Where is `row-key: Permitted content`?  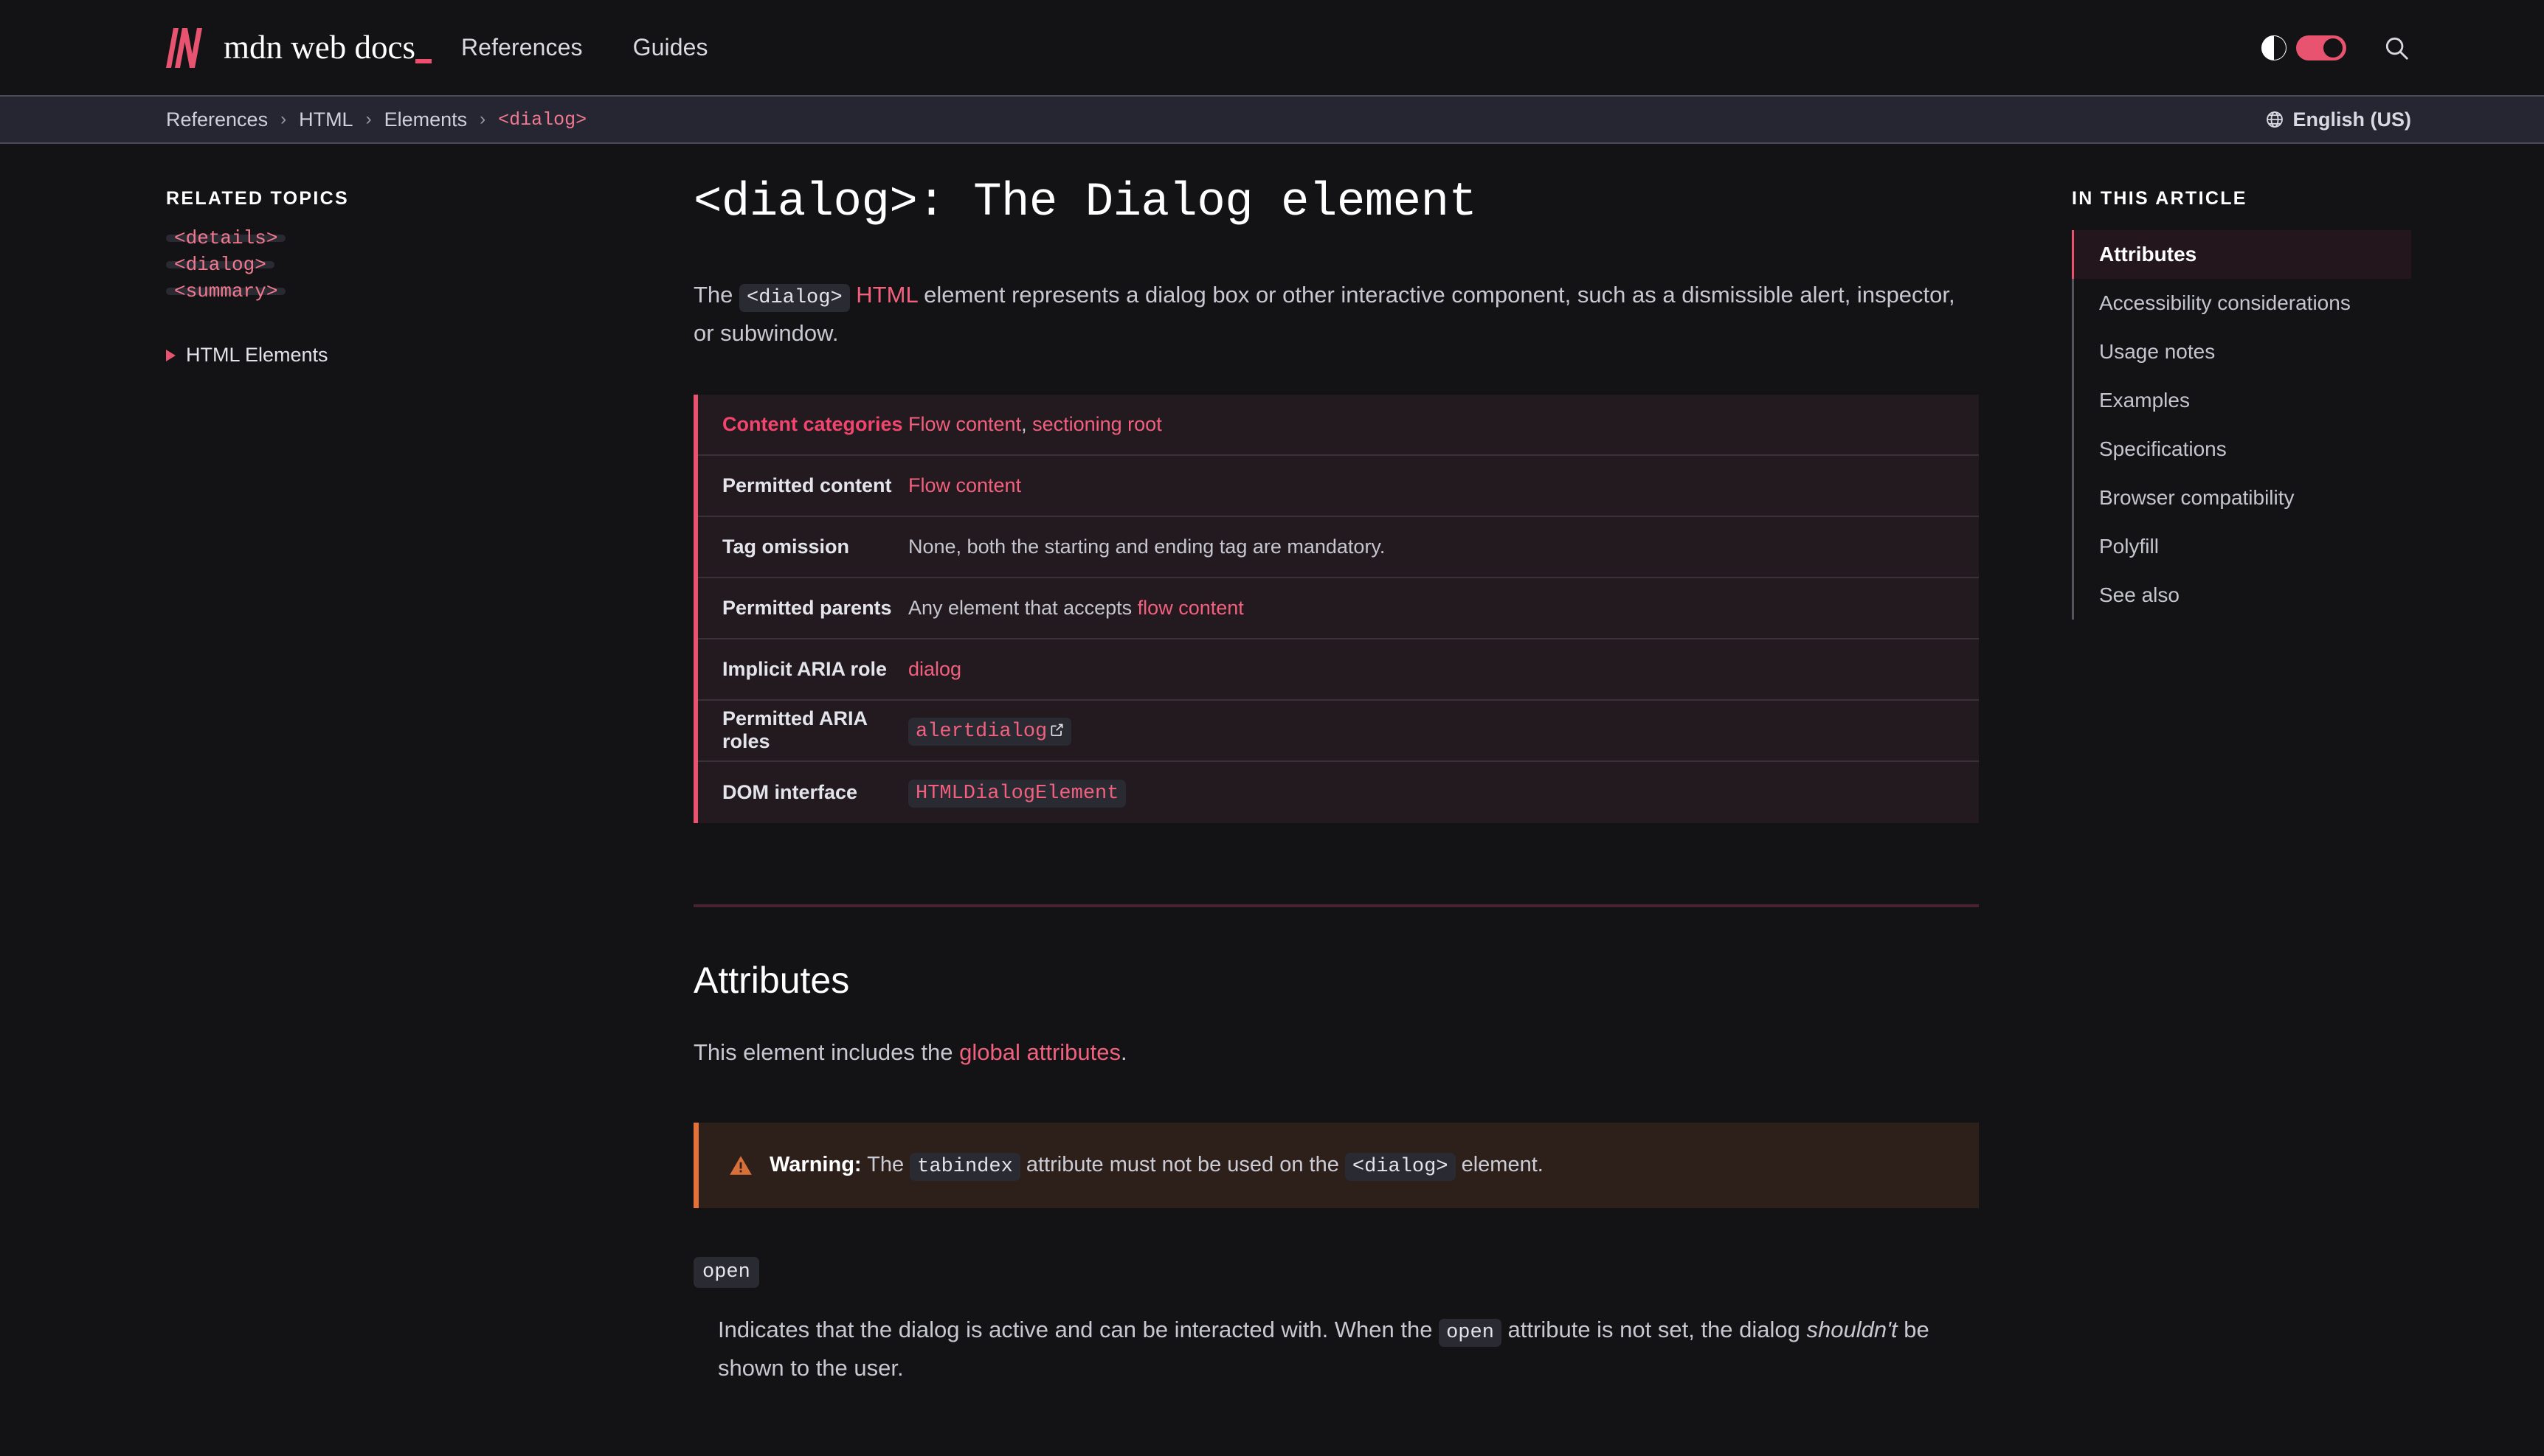 row-key: Permitted content is located at coordinates (807, 485).